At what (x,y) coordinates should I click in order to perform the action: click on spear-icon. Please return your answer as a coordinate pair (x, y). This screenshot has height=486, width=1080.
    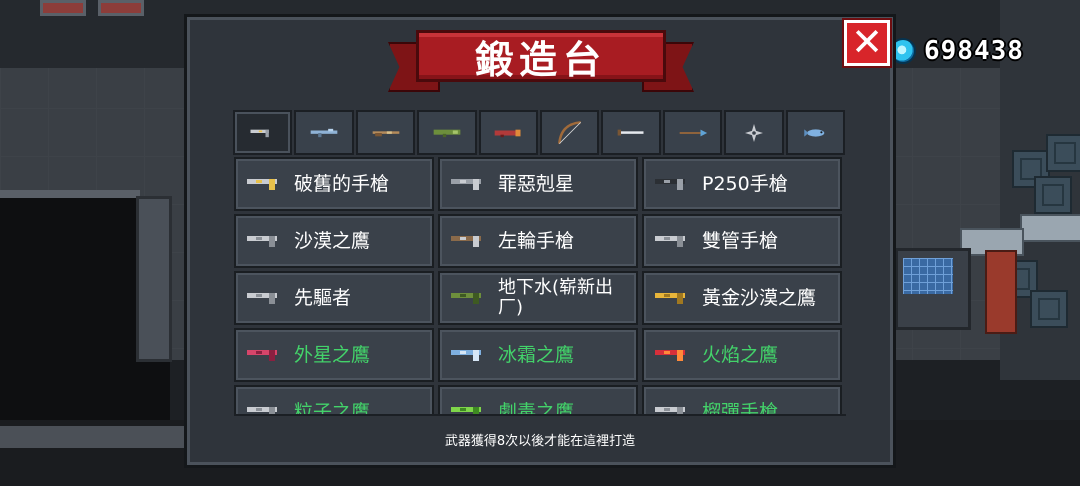
    Looking at the image, I should click on (693, 132).